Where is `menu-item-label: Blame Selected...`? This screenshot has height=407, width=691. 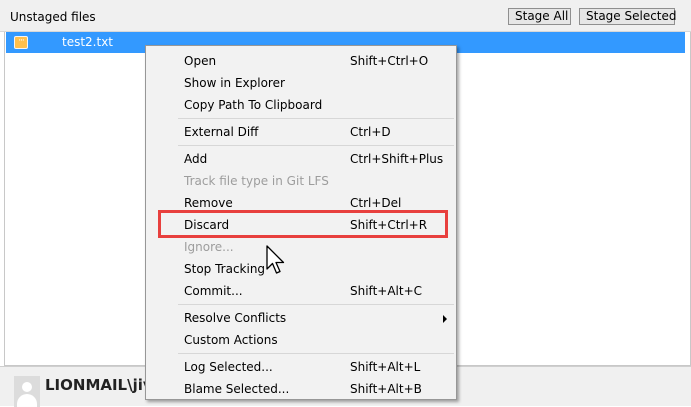 menu-item-label: Blame Selected... is located at coordinates (237, 389).